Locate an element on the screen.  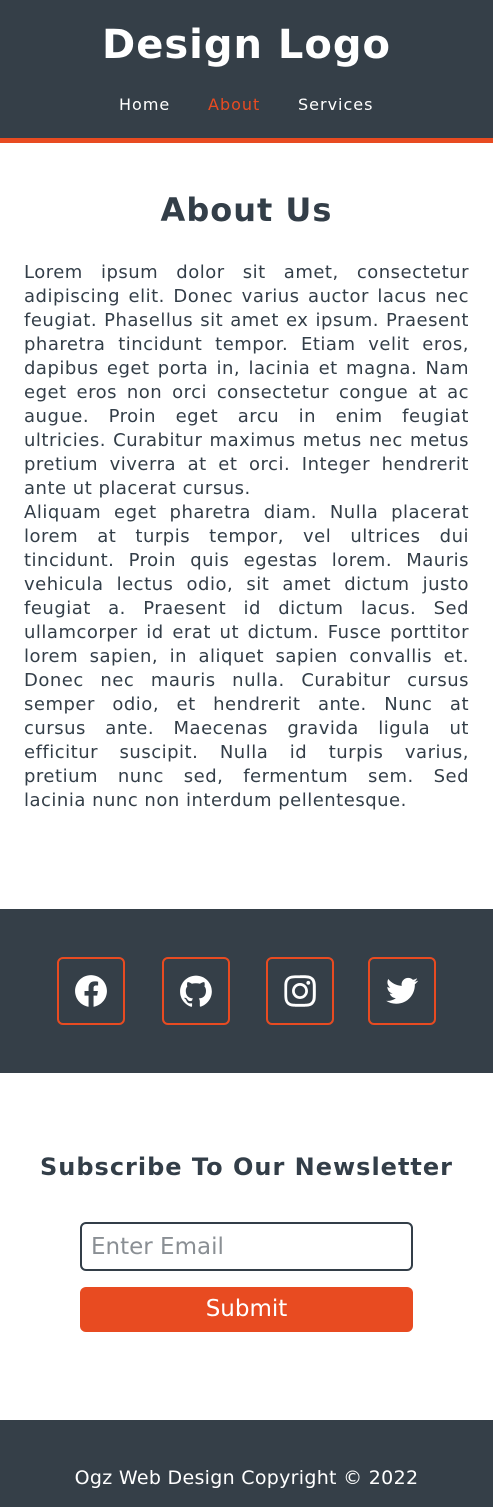
facebook-link is located at coordinates (91, 991).